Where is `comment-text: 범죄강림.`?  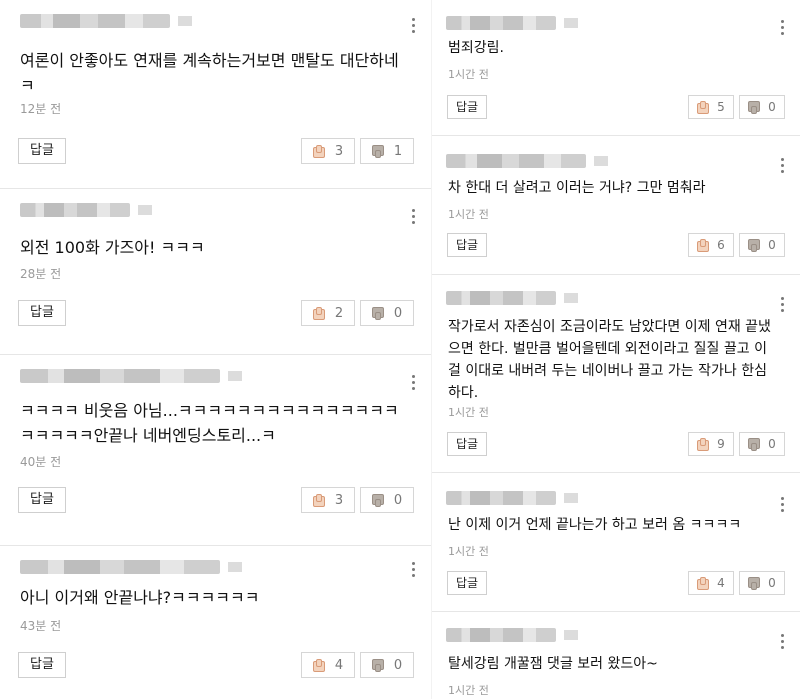 comment-text: 범죄강림. is located at coordinates (476, 48).